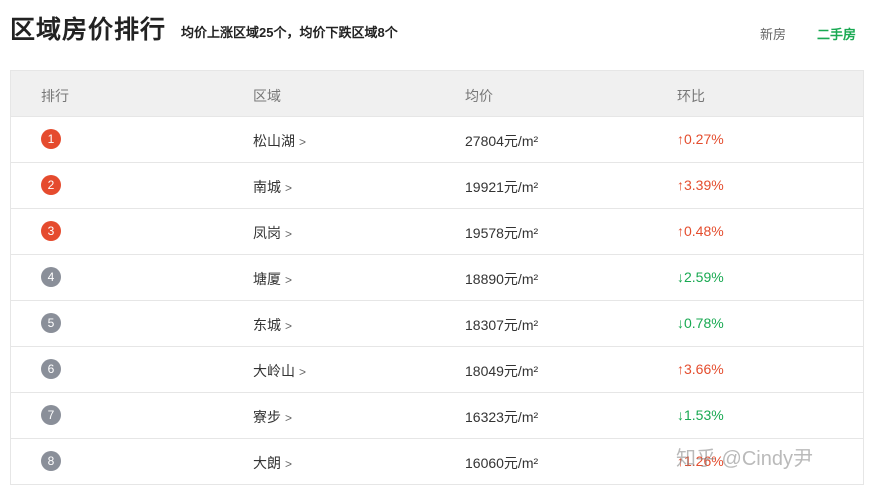 This screenshot has width=875, height=494. Describe the element at coordinates (51, 369) in the screenshot. I see `rank-badge: 6` at that location.